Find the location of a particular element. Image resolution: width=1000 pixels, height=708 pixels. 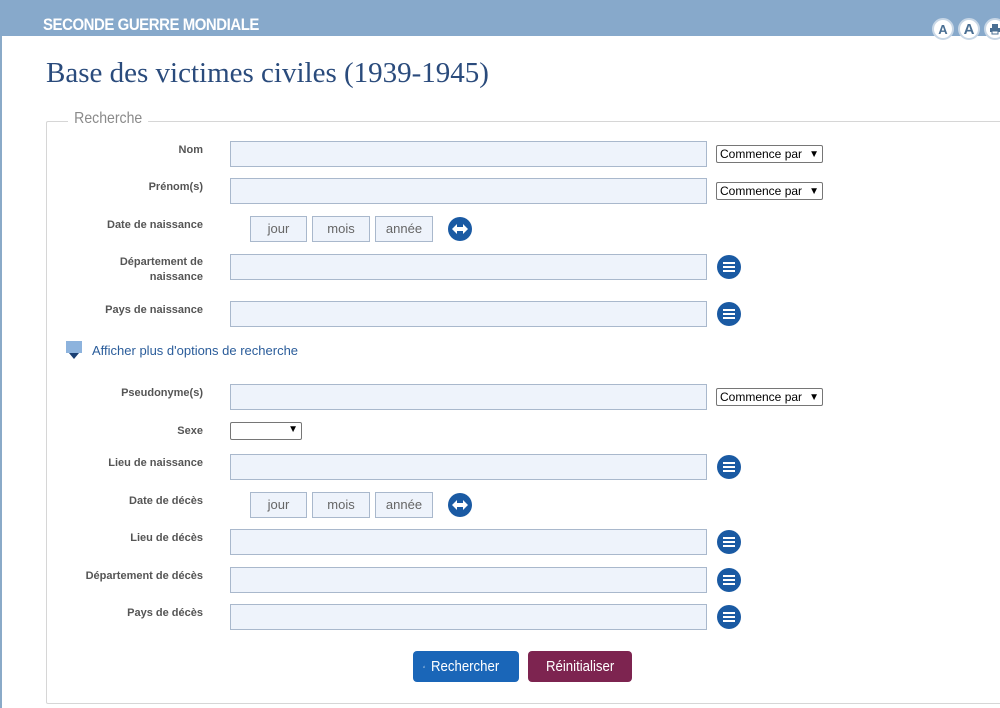

reset-button: Réinitialiser is located at coordinates (580, 666).